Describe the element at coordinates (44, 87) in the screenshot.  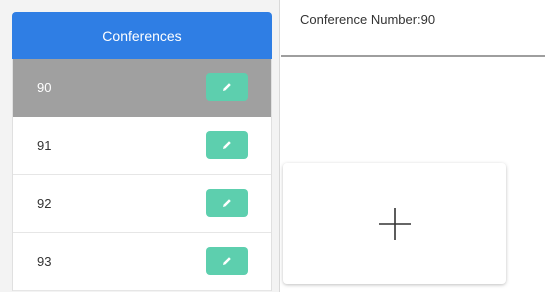
I see `list-item-label: 90` at that location.